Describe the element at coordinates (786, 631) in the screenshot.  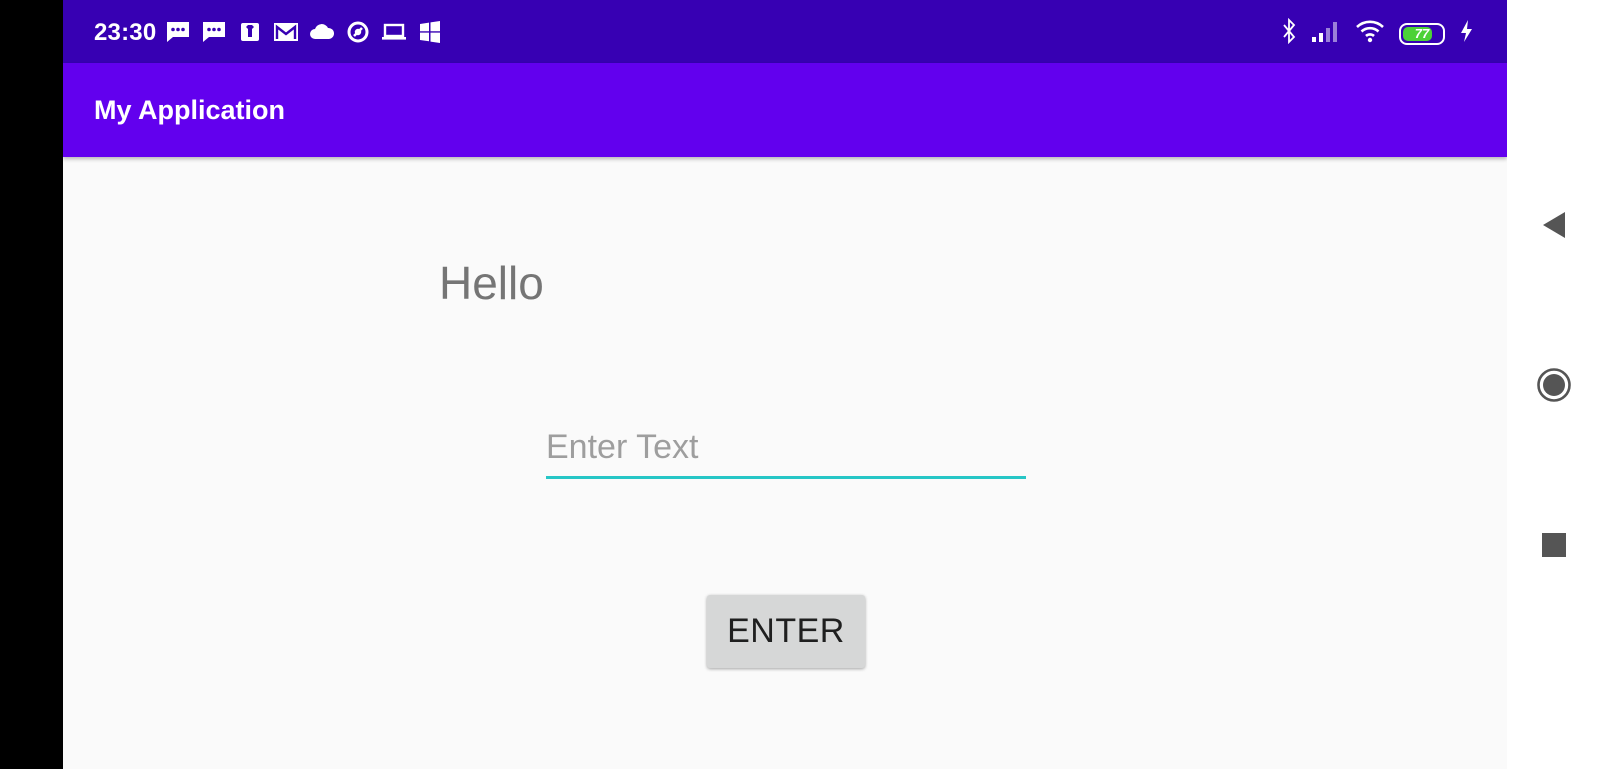
I see `enter-button: ENTER` at that location.